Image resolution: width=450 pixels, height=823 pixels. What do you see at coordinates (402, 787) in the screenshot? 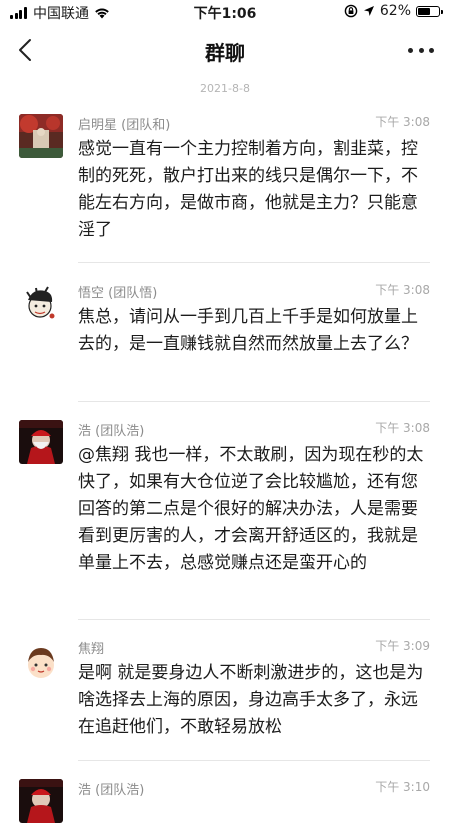
I see `message-time: 下午 3:10` at bounding box center [402, 787].